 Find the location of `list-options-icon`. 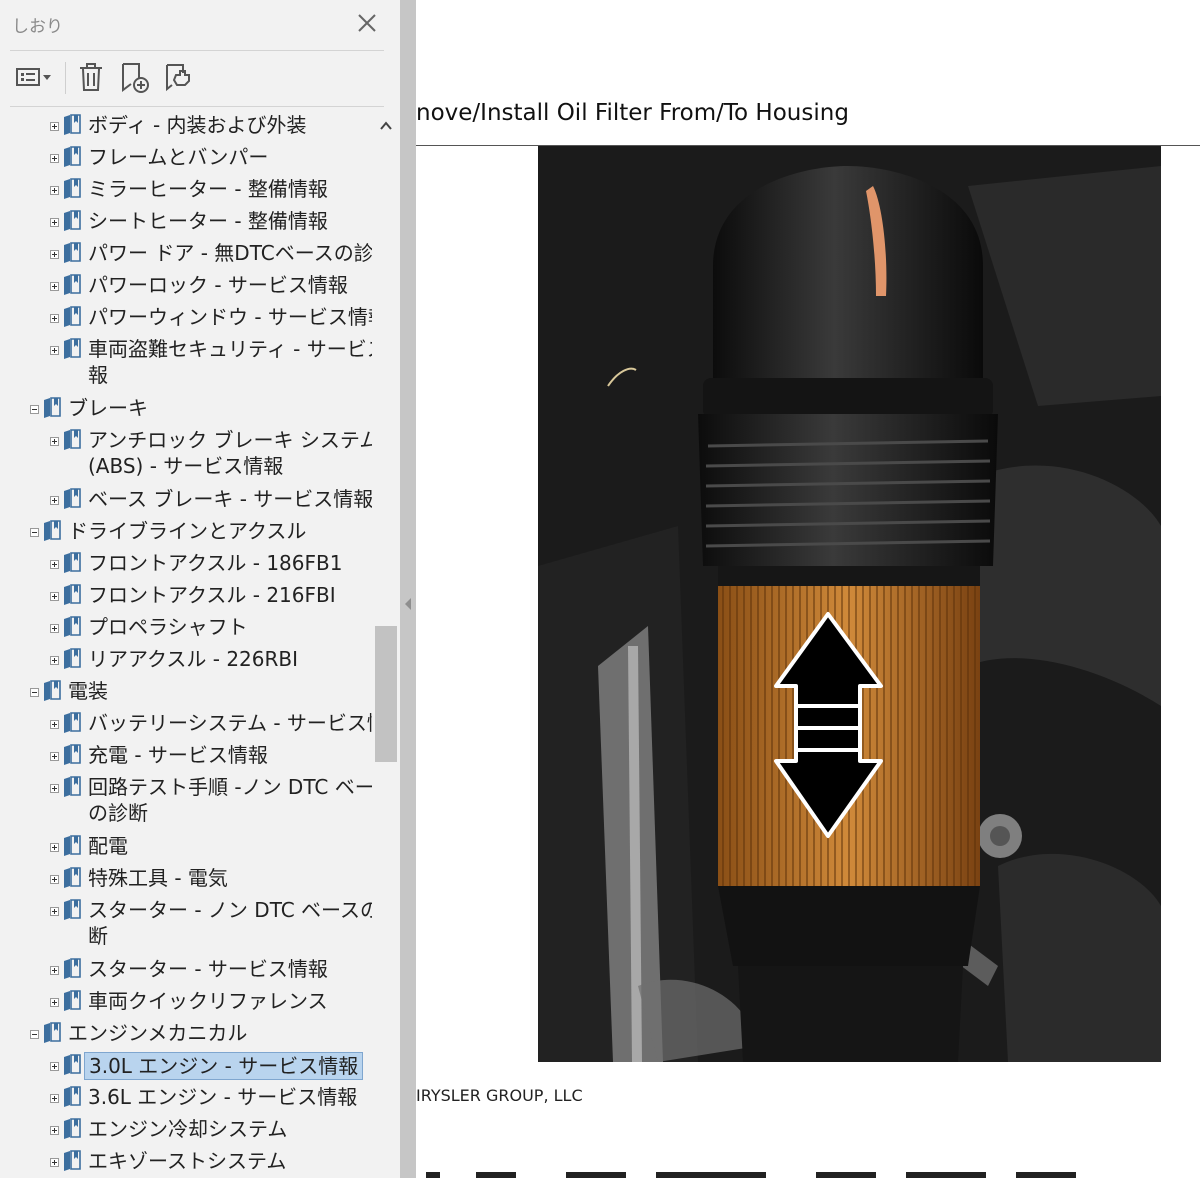

list-options-icon is located at coordinates (33, 77).